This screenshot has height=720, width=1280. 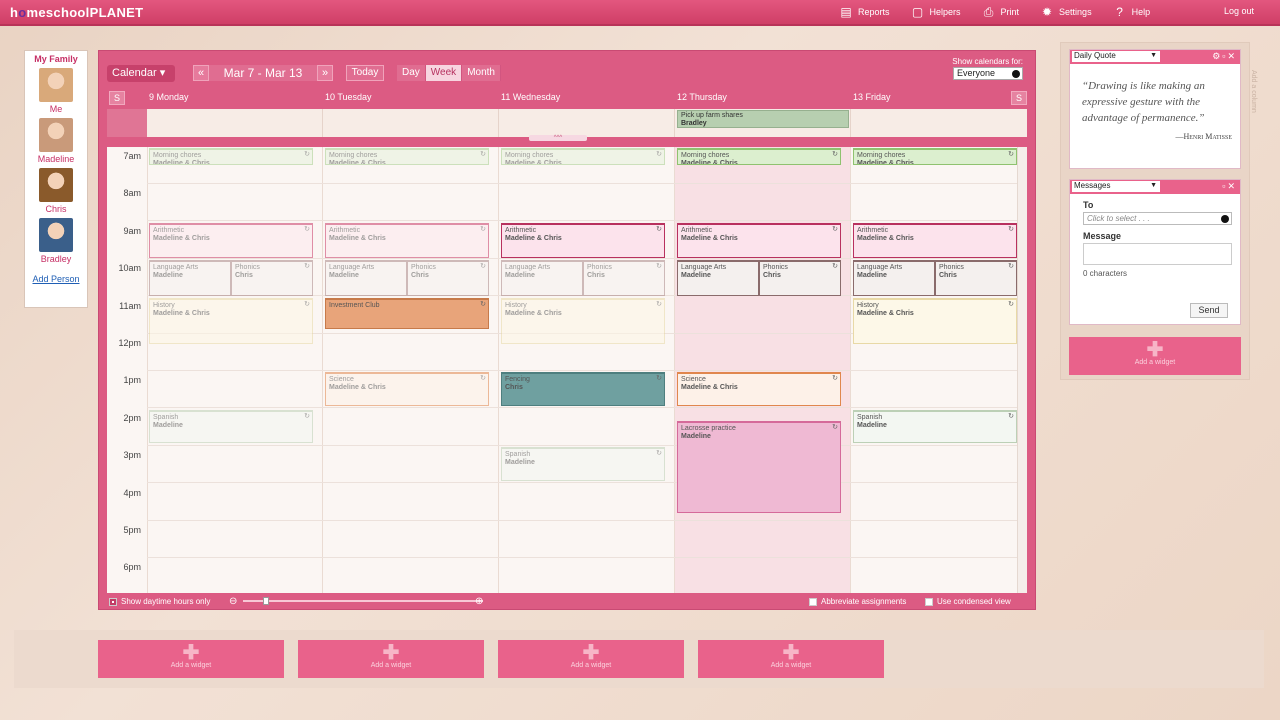 What do you see at coordinates (1022, 370) in the screenshot?
I see `grid-scrollbar` at bounding box center [1022, 370].